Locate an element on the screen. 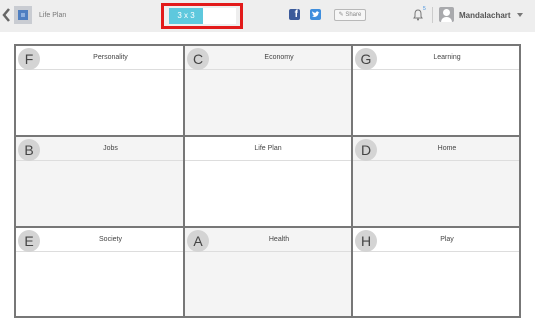 The image size is (535, 323). back-arrow-icon is located at coordinates (6, 15).